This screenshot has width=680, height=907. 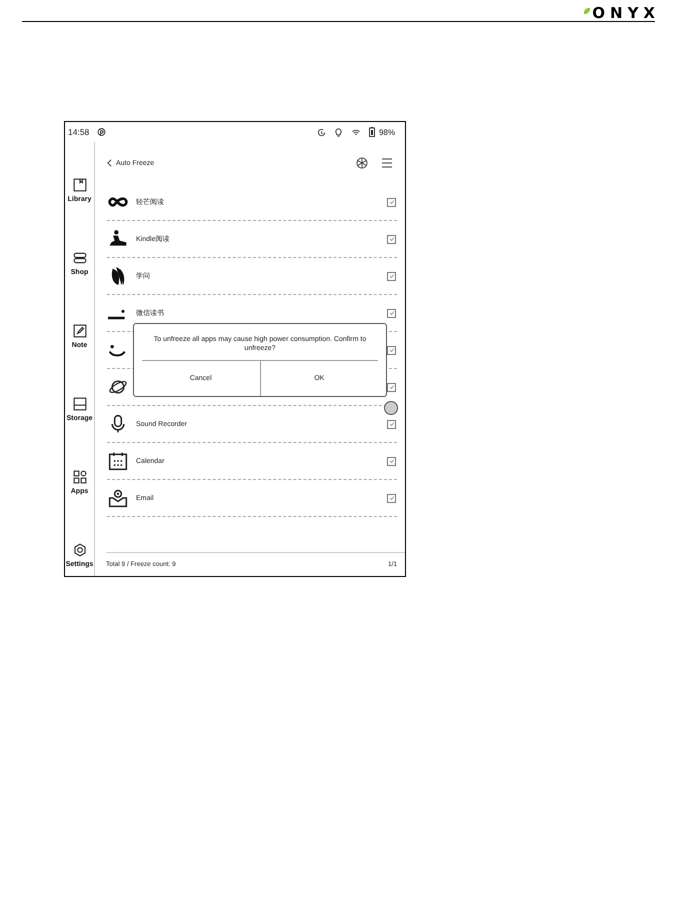 I want to click on calendar-icon, so click(x=118, y=461).